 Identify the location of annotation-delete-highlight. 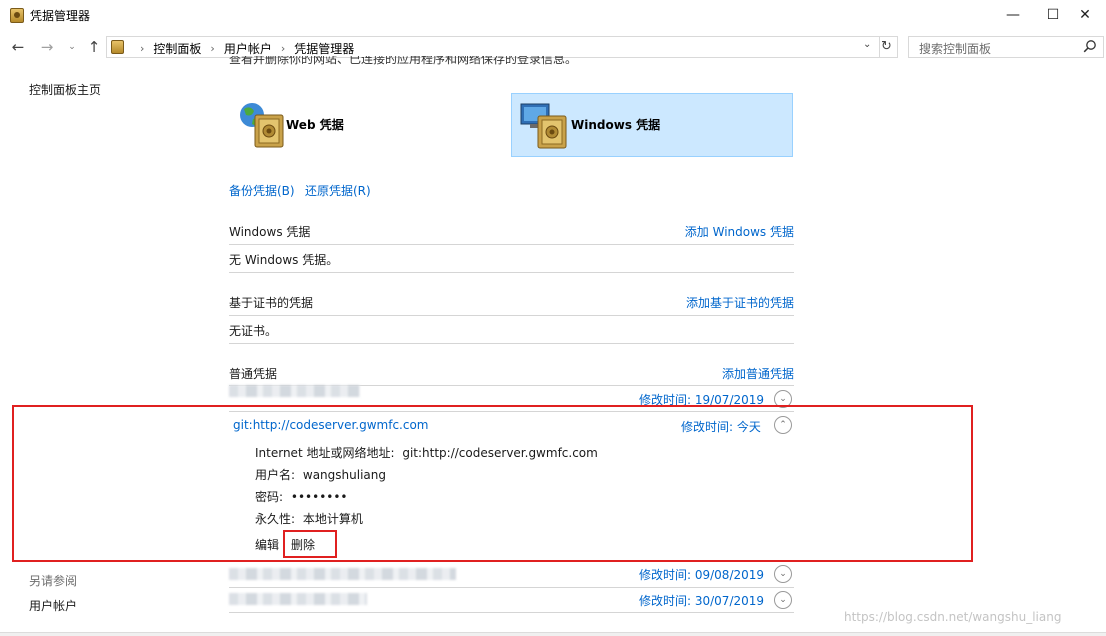
(310, 544).